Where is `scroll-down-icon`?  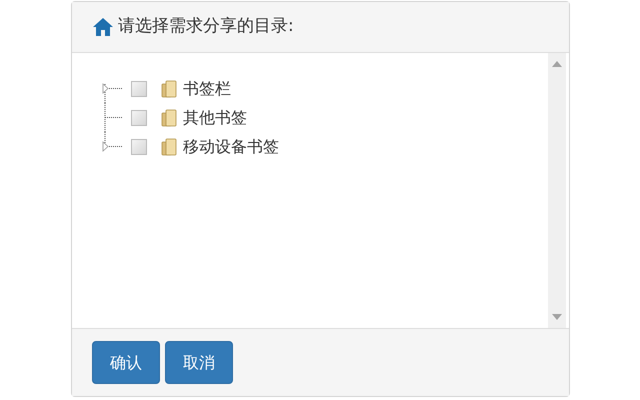
scroll-down-icon is located at coordinates (557, 317).